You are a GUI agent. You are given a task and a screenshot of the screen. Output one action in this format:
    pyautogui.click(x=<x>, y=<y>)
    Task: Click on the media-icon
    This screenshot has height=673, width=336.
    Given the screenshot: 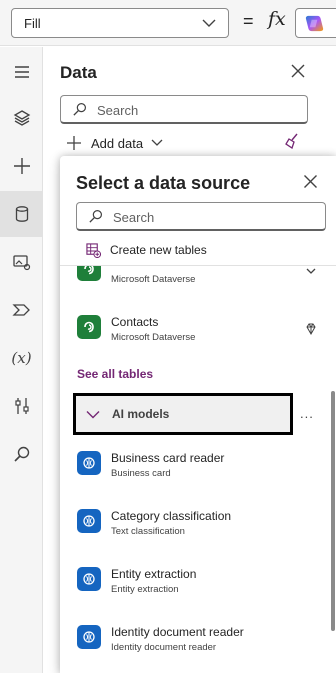 What is the action you would take?
    pyautogui.click(x=21, y=263)
    